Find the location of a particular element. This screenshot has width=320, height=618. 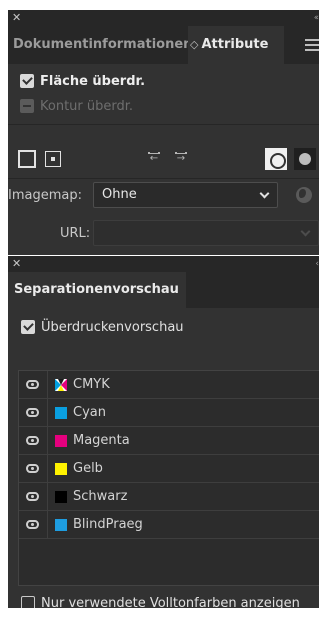

evenodd-fill-icon is located at coordinates (305, 159).